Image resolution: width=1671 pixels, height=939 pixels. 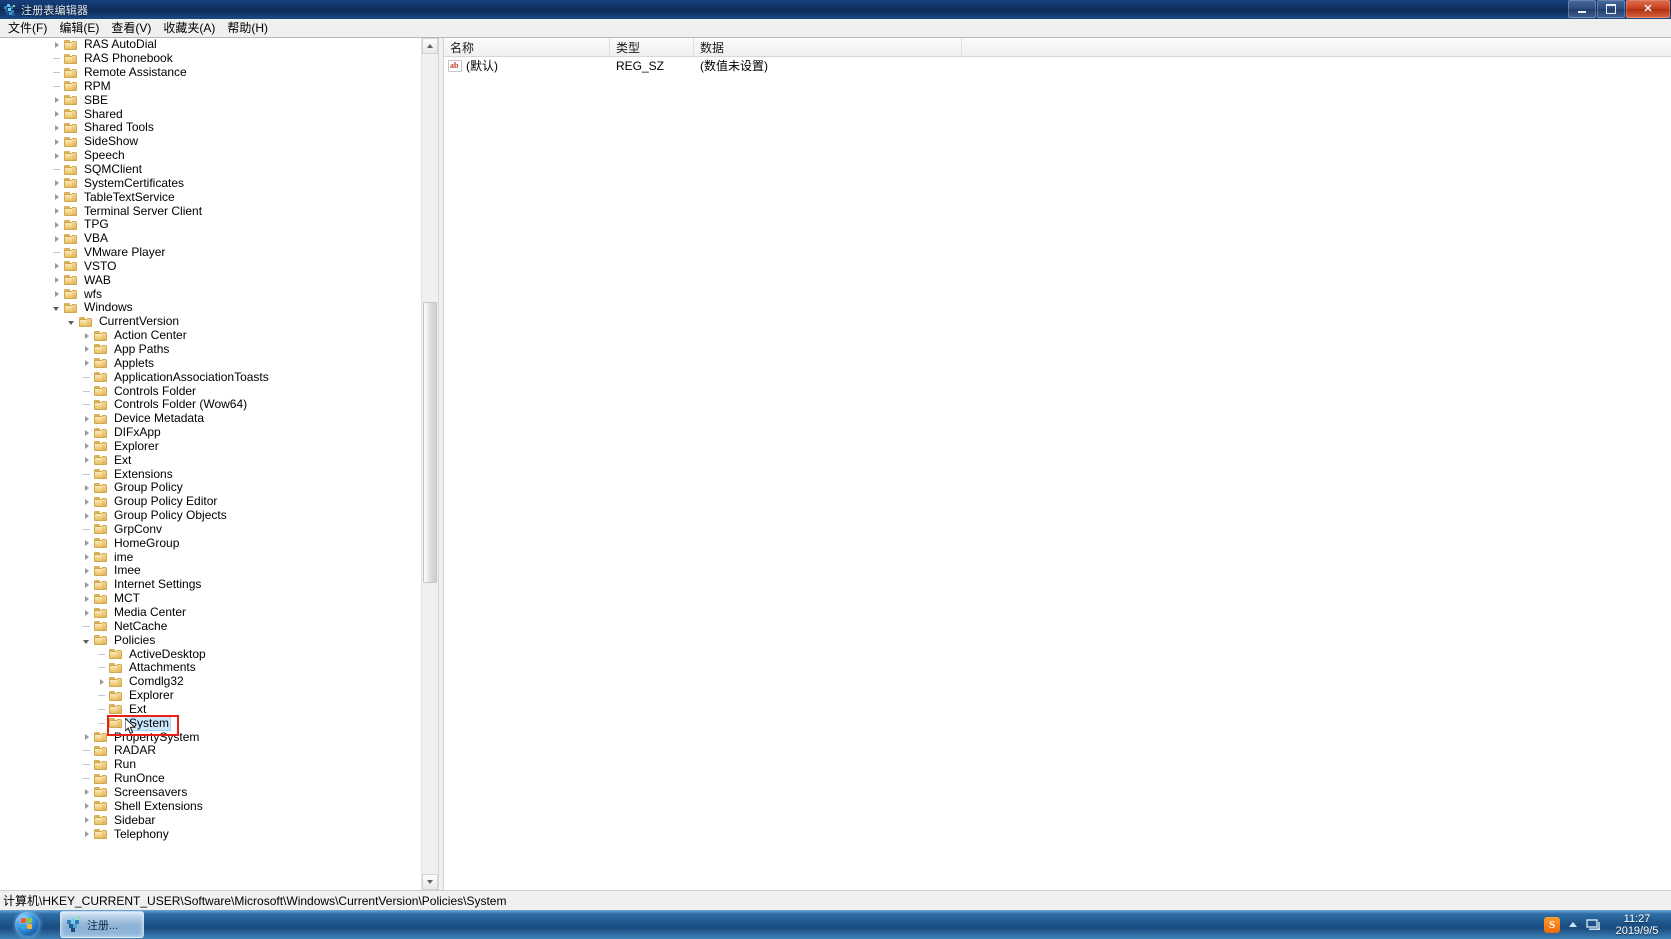 I want to click on tree-node-wab: WAB, so click(x=211, y=280).